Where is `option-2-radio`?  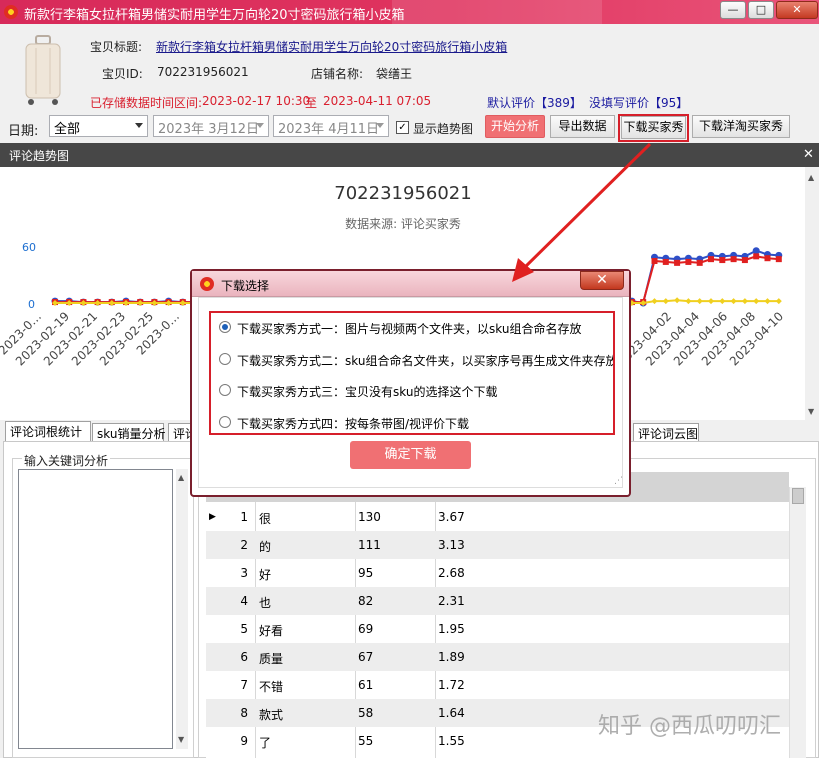 option-2-radio is located at coordinates (225, 359).